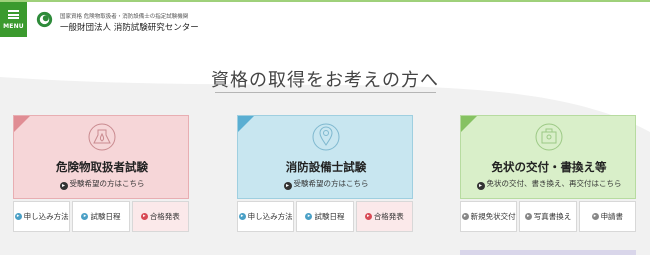  I want to click on card-fire-equipment-header: 消防設備士試験 ▸ 受験希望の方はこちら, so click(325, 157).